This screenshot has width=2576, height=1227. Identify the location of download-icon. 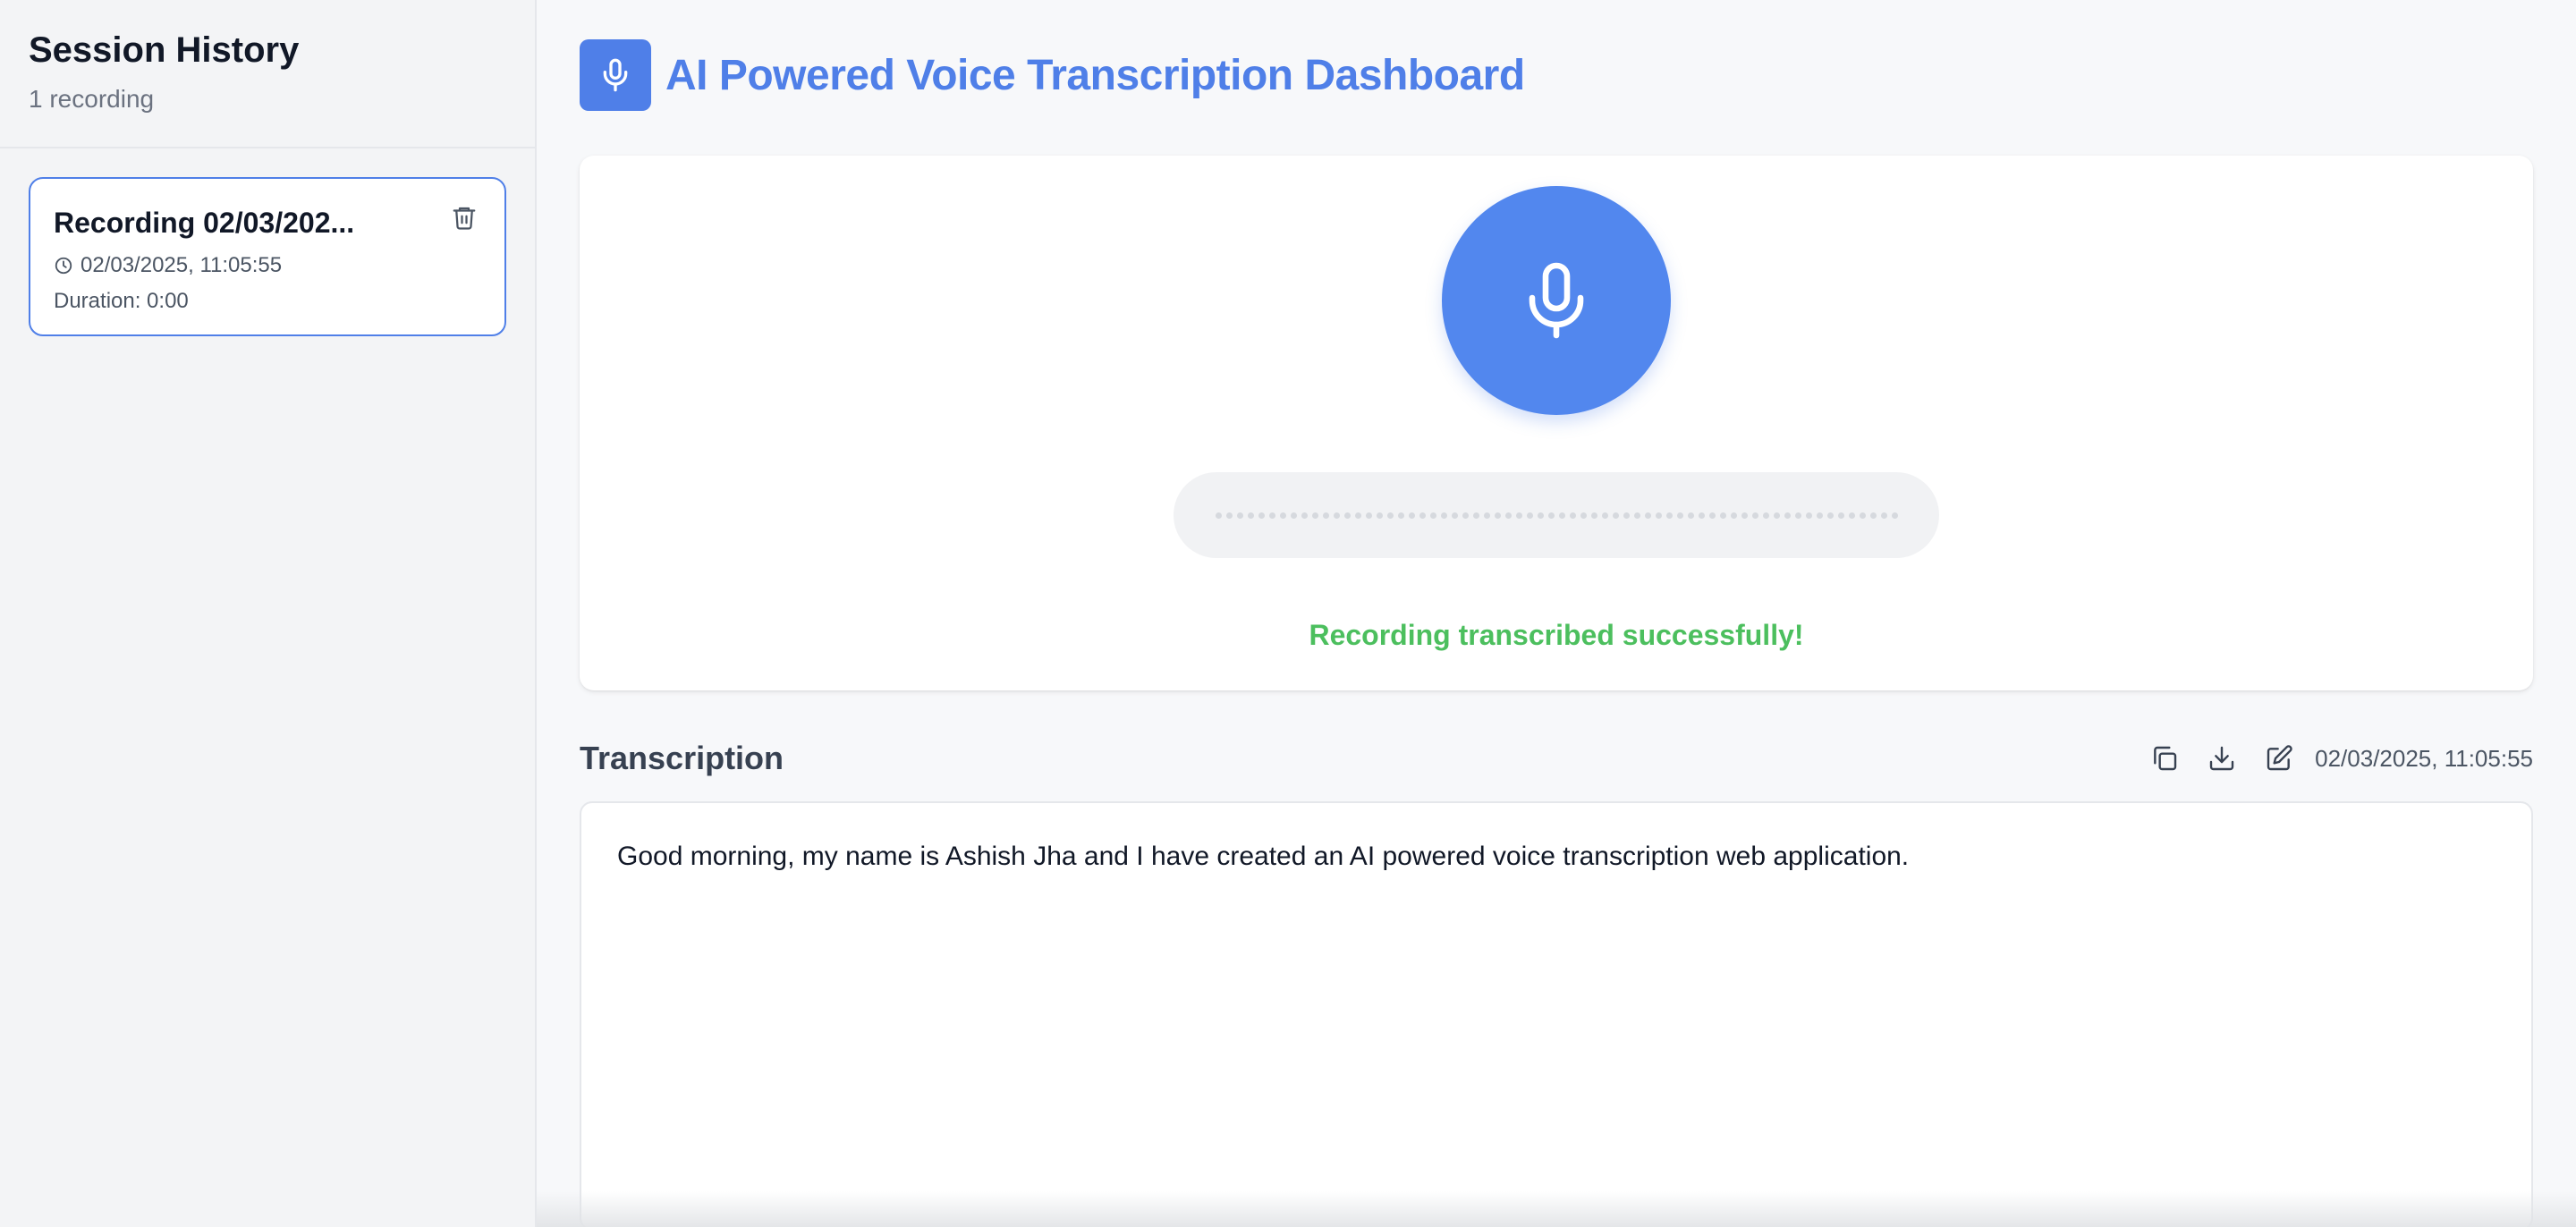
(2221, 758).